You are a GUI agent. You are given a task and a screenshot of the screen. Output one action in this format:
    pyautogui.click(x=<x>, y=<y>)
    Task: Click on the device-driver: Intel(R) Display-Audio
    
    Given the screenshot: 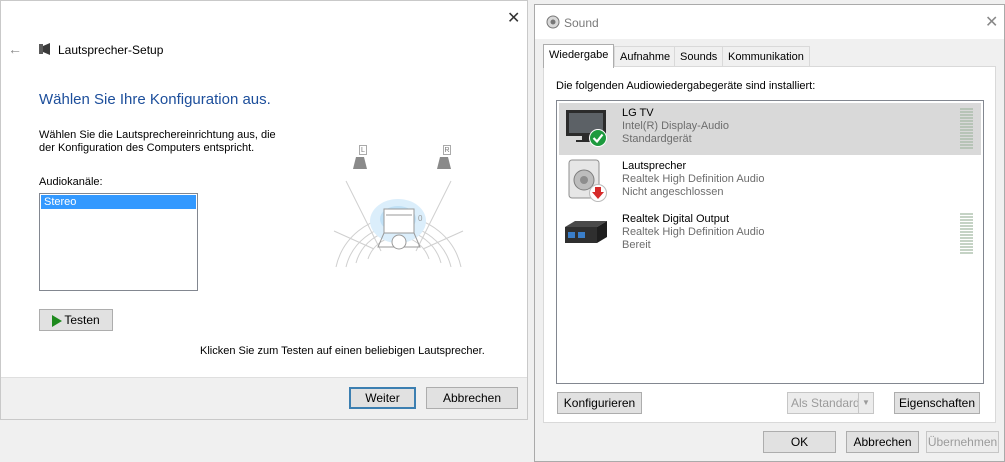 What is the action you would take?
    pyautogui.click(x=675, y=126)
    